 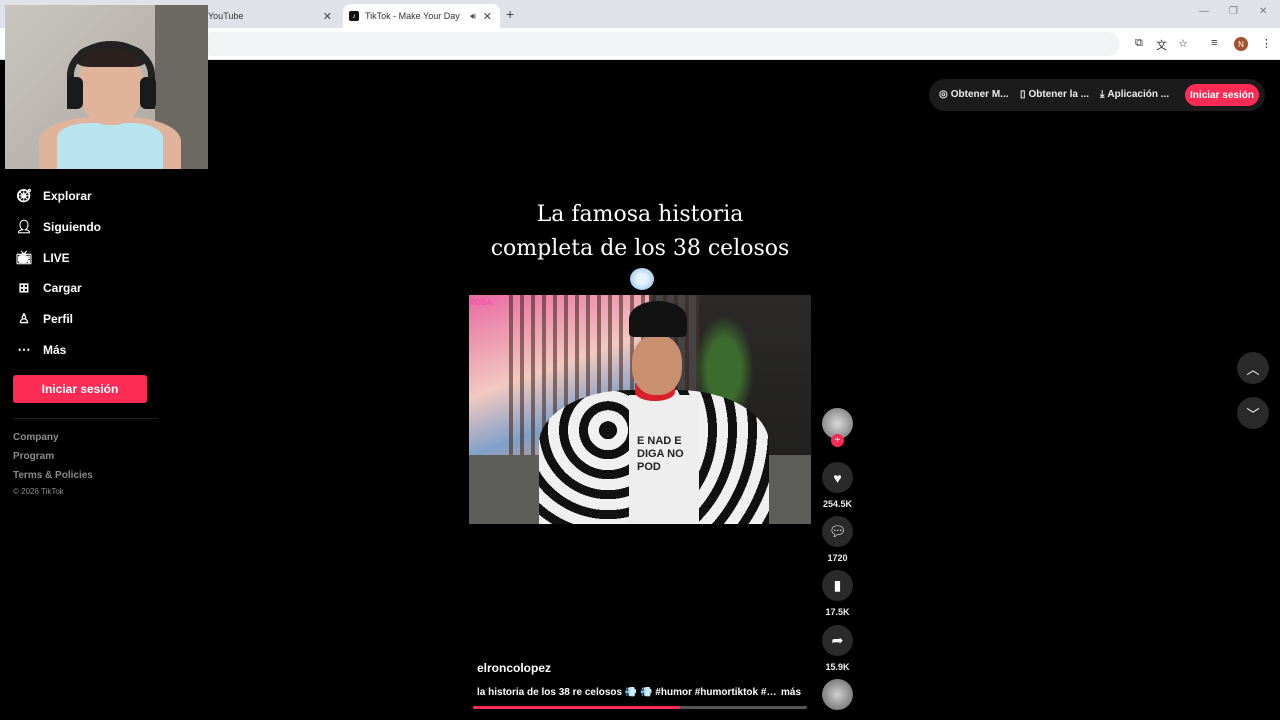 I want to click on video-player: E NAD E DIGA NO POD ROSA, so click(x=640, y=409).